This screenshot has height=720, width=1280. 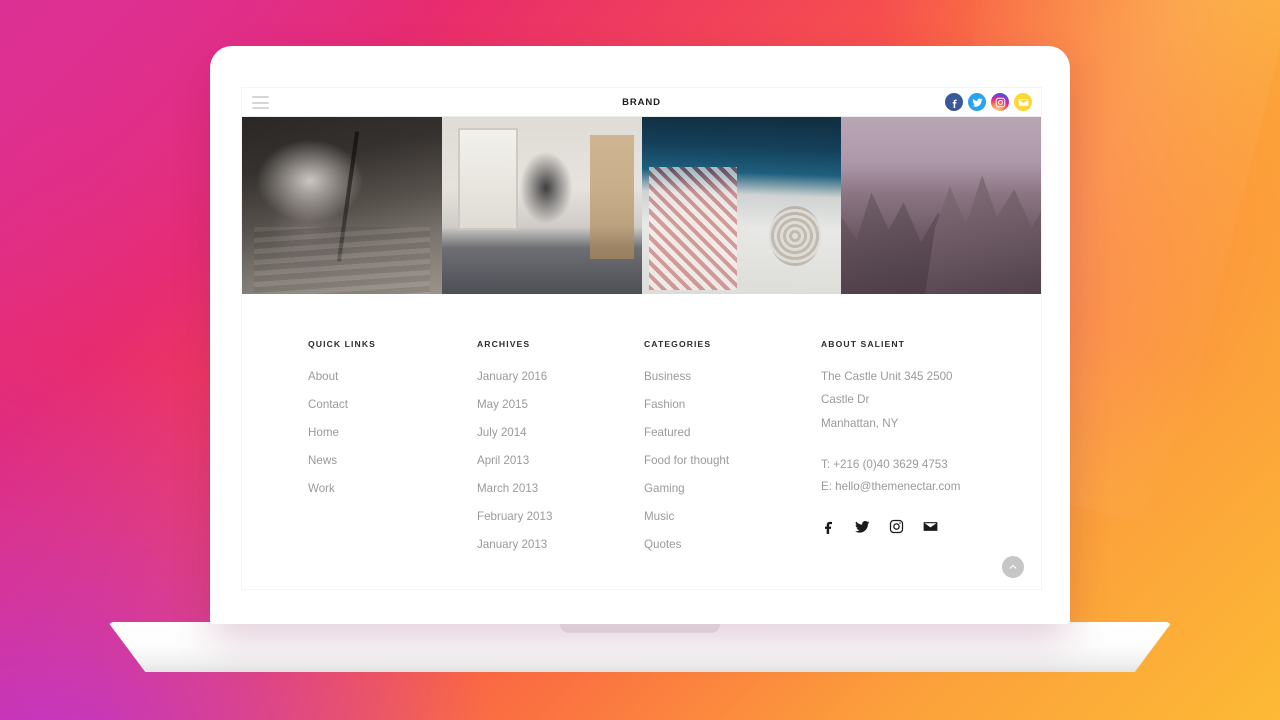 I want to click on footer-link-about: About, so click(x=392, y=376).